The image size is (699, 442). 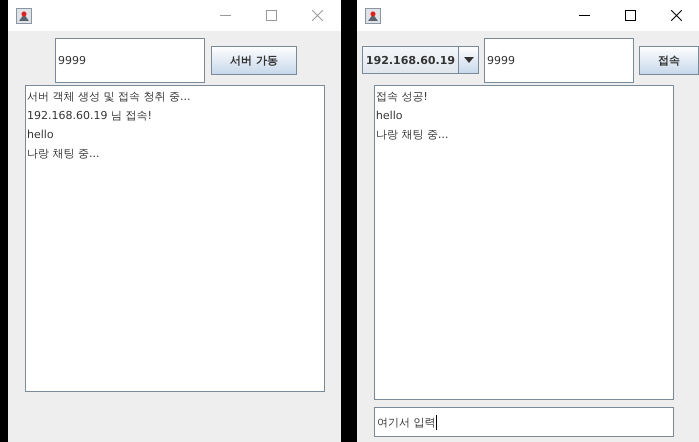 What do you see at coordinates (402, 97) in the screenshot?
I see `log-line: 접속 성공!` at bounding box center [402, 97].